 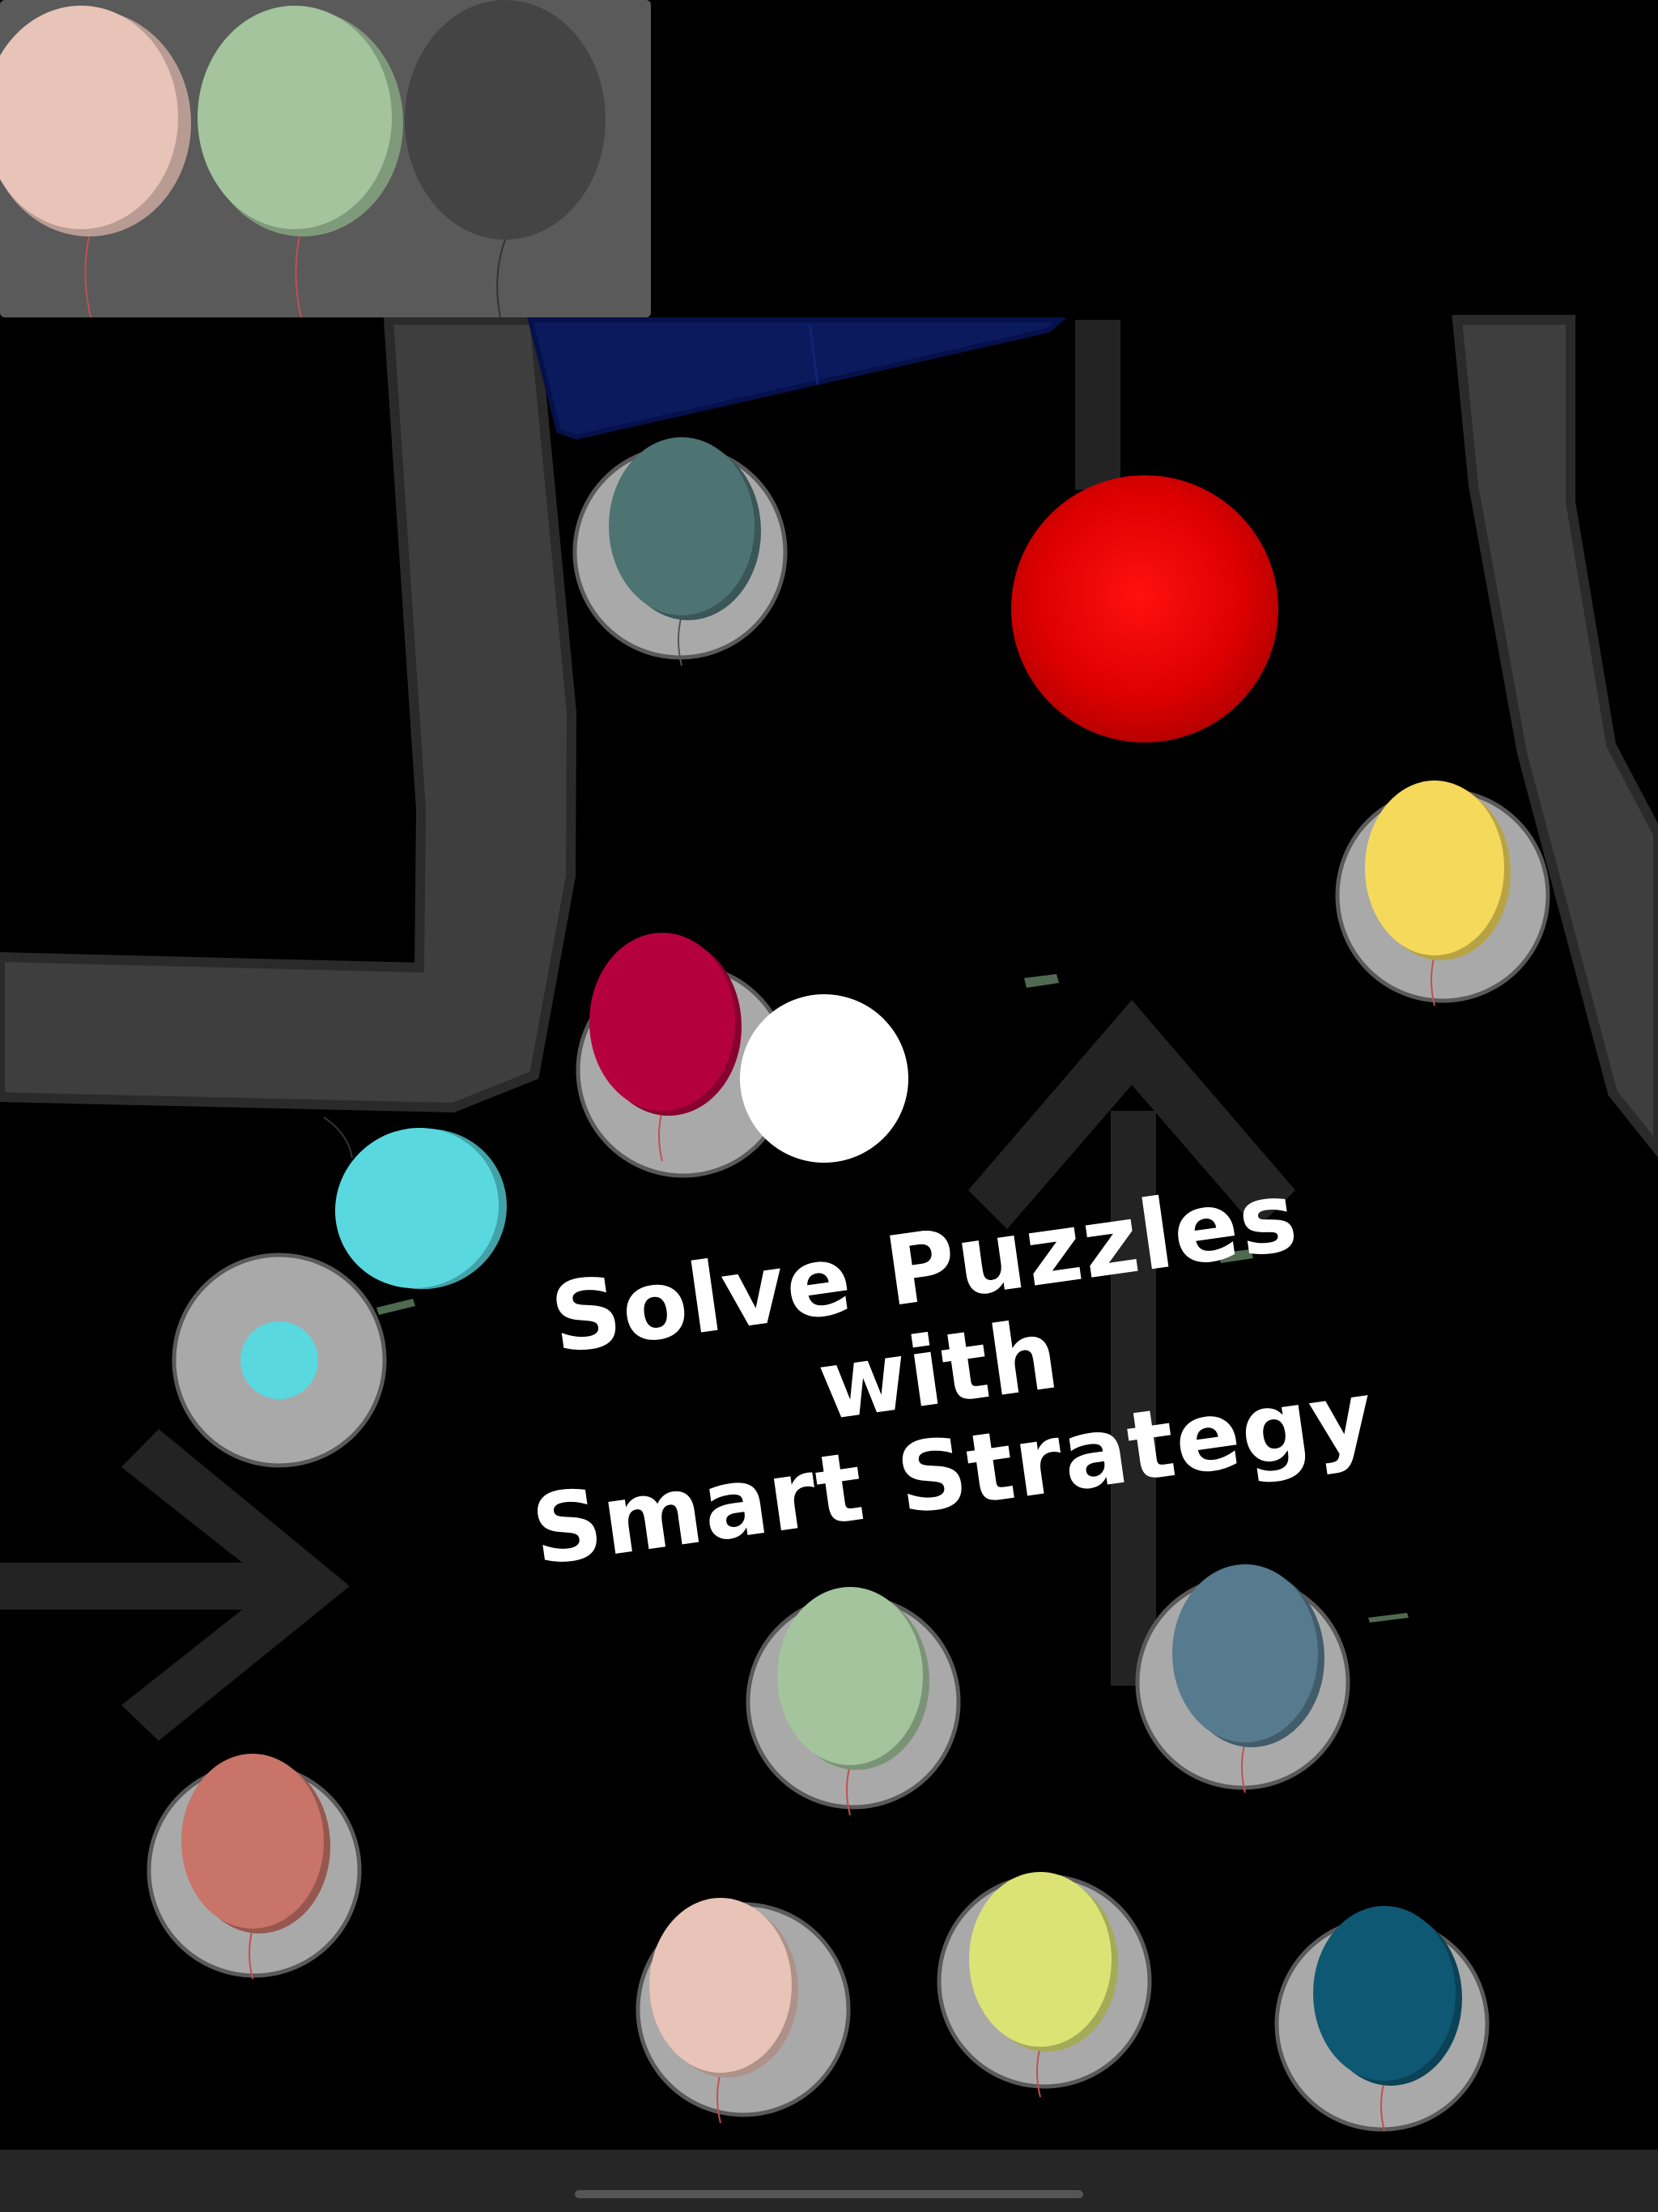 What do you see at coordinates (145, 1587) in the screenshot?
I see `right-arrow-stem` at bounding box center [145, 1587].